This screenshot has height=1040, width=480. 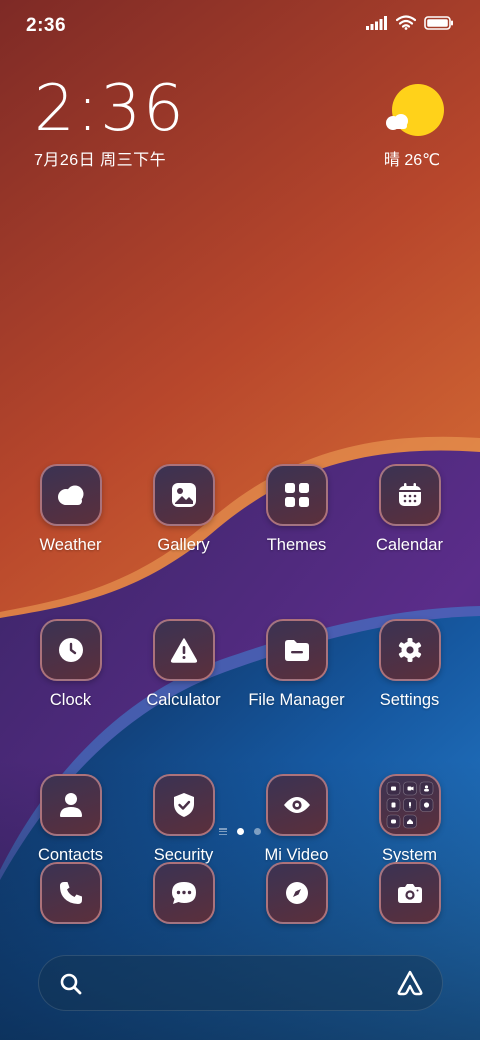 I want to click on calendar-icon, so click(x=409, y=494).